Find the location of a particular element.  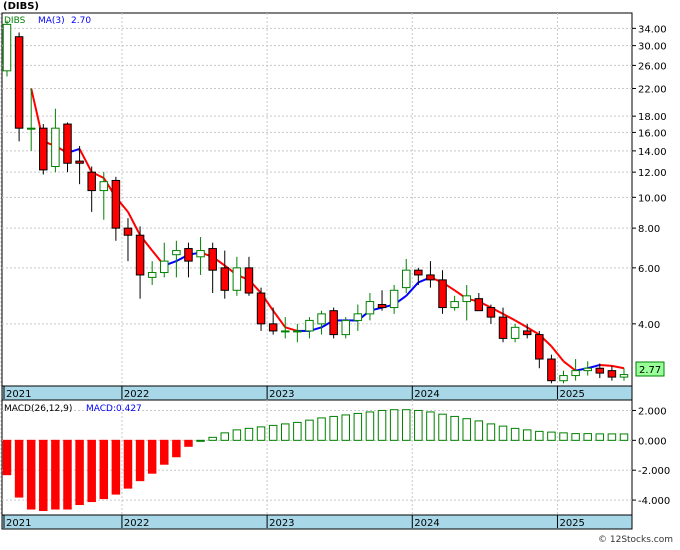

year-label: 2025 is located at coordinates (571, 523).